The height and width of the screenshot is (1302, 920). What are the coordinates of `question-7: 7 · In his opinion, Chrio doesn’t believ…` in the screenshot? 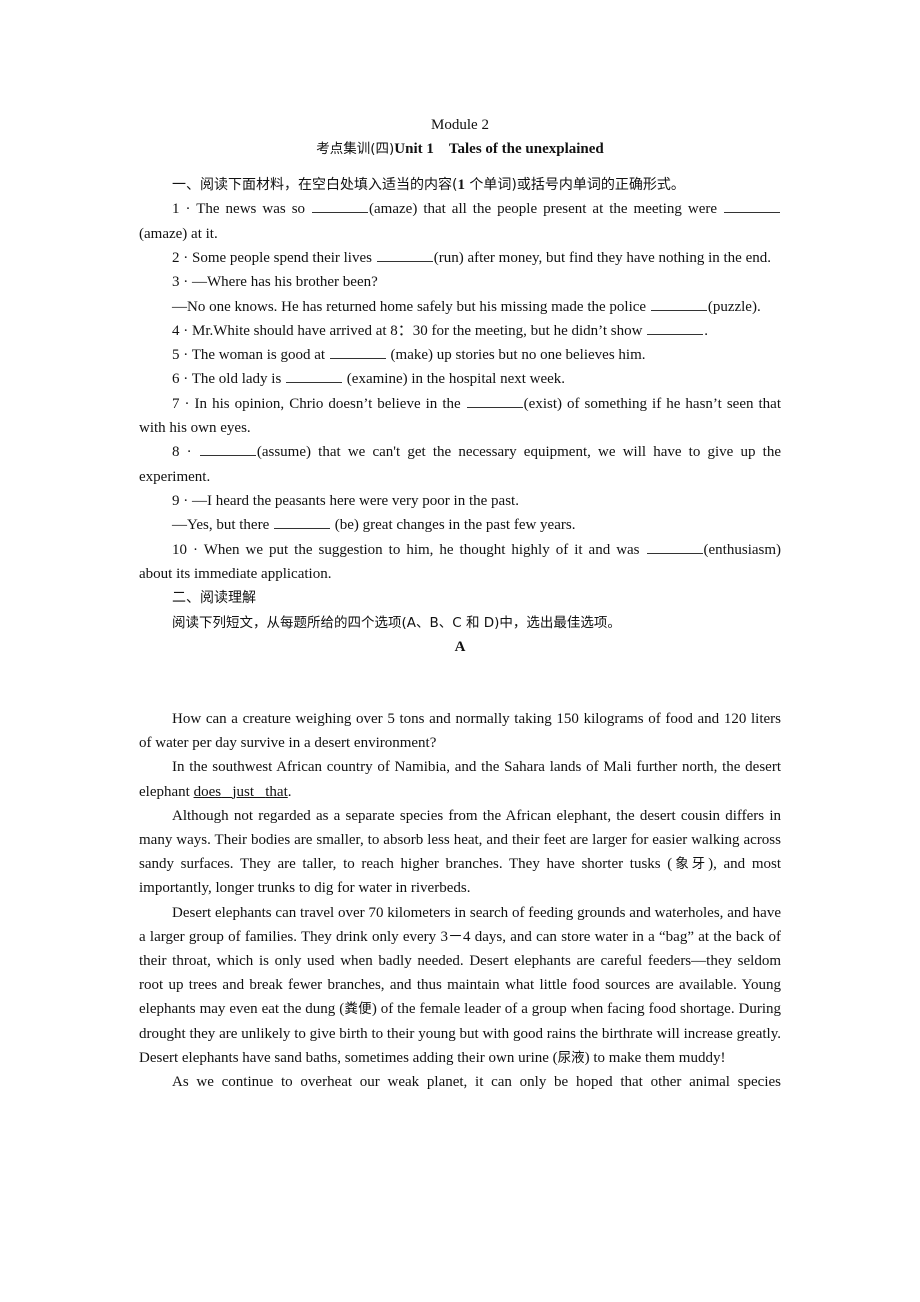 It's located at (460, 416).